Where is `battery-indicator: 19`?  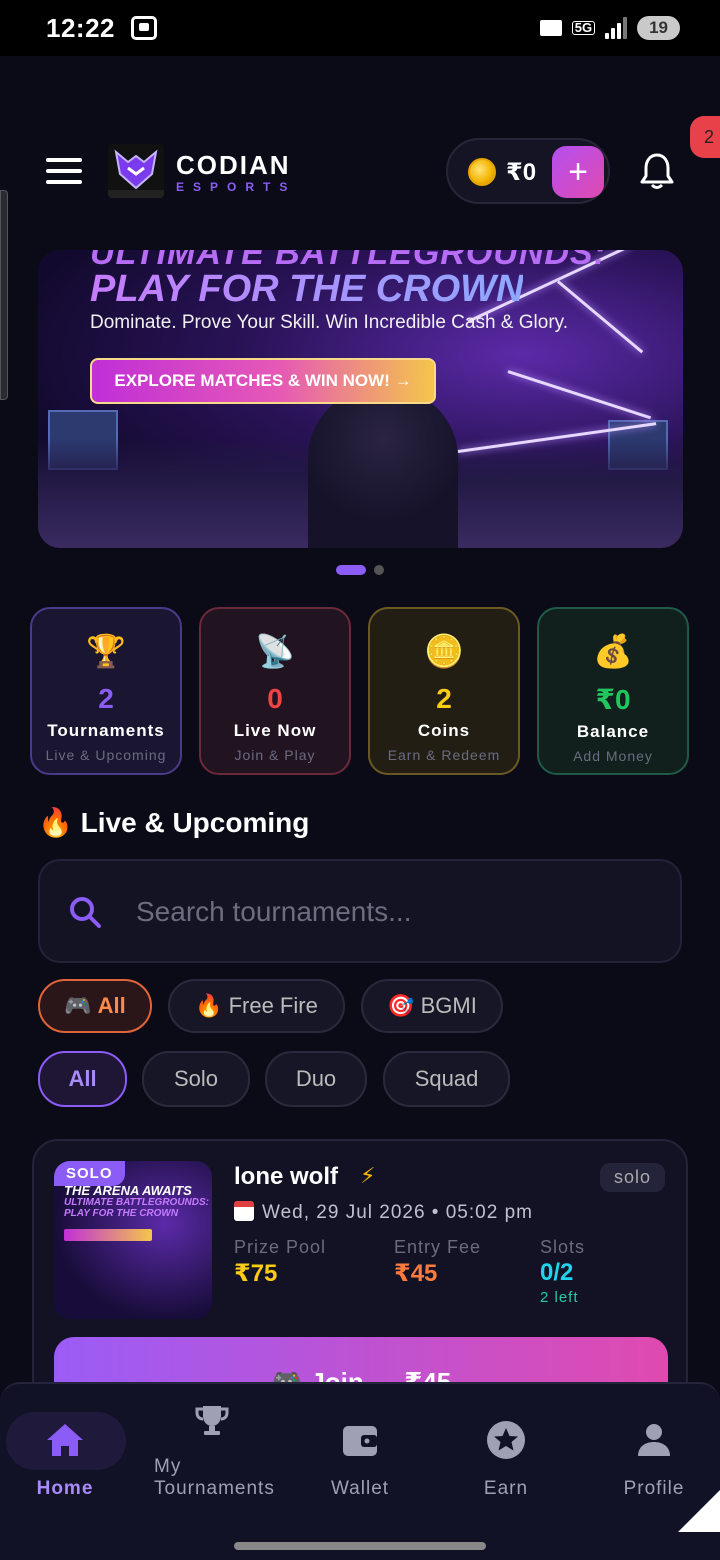 battery-indicator: 19 is located at coordinates (658, 28).